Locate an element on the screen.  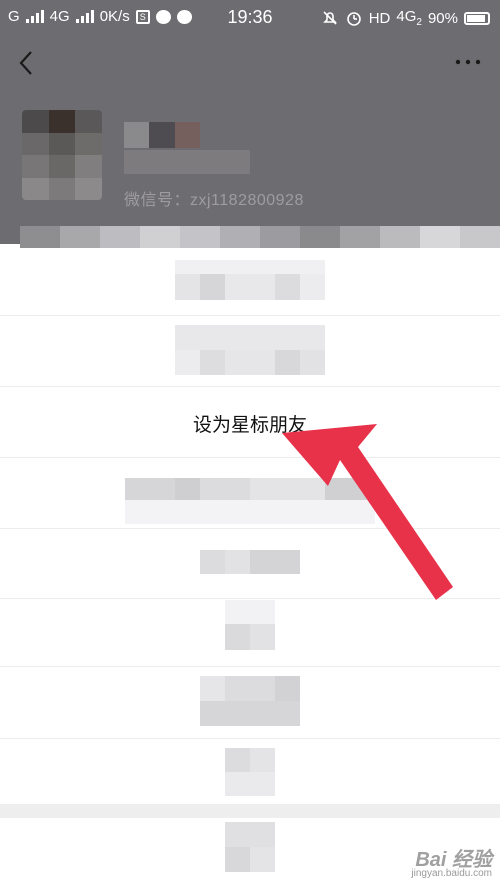
network-right-label: 4G2 is located at coordinates (409, 18).